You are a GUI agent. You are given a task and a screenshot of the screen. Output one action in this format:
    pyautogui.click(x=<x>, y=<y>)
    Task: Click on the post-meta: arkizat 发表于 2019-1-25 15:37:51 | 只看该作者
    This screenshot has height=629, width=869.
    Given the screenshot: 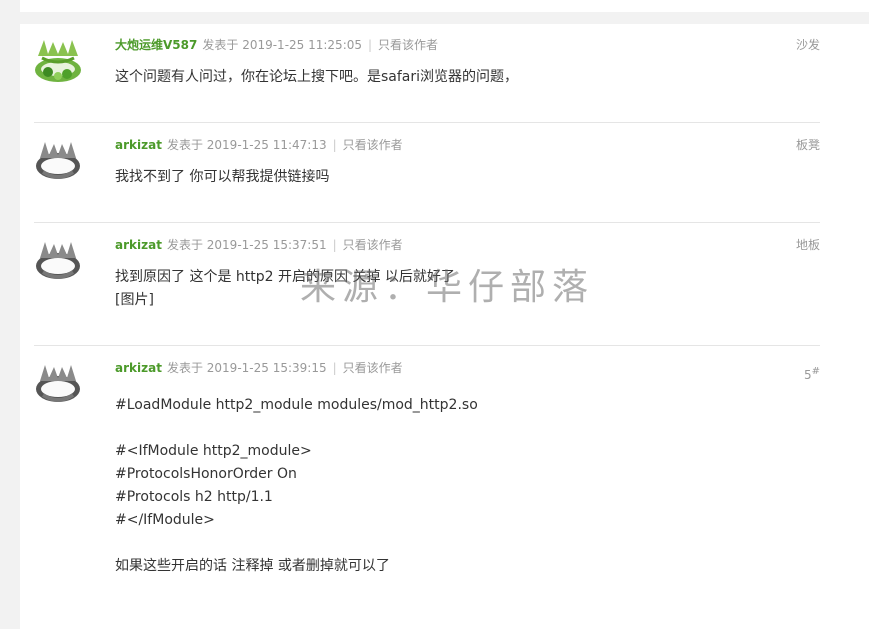 What is the action you would take?
    pyautogui.click(x=259, y=245)
    